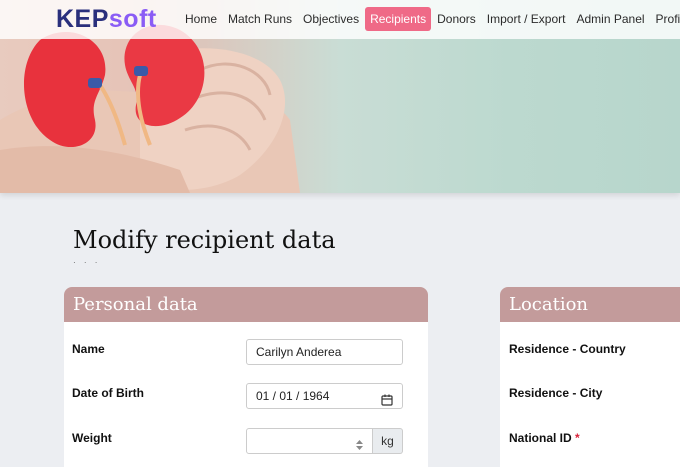  I want to click on residence-city-label: Residence - City, so click(556, 393).